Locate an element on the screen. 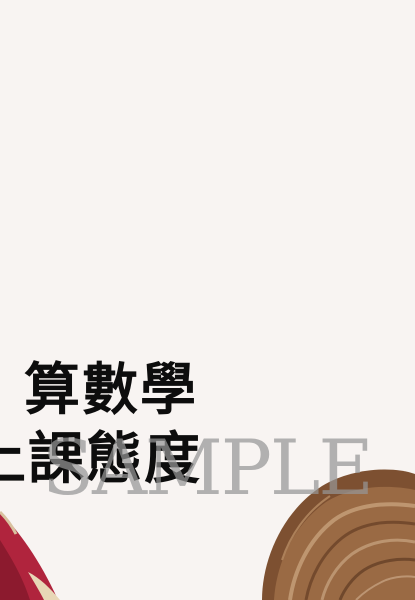 This screenshot has height=600, width=415. red-garment-fragment is located at coordinates (30, 555).